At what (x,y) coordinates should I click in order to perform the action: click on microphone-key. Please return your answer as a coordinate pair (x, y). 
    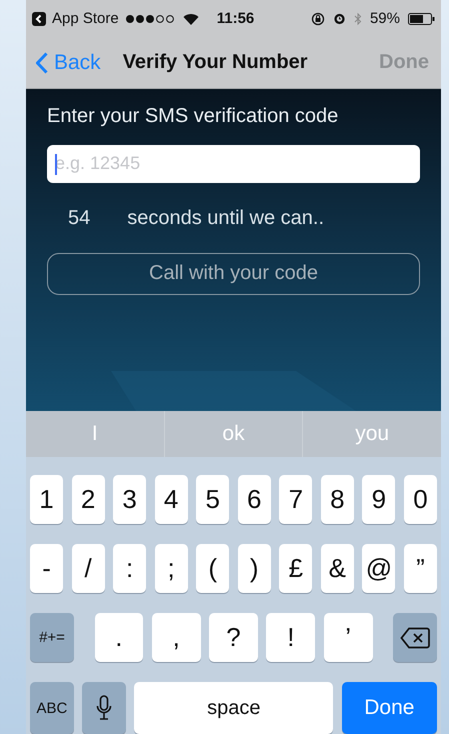
    Looking at the image, I should click on (104, 708).